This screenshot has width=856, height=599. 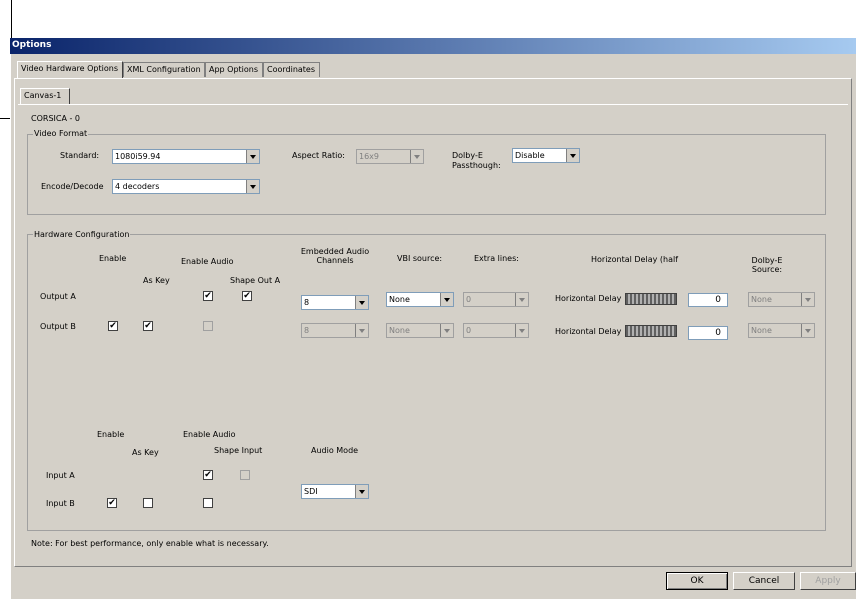 What do you see at coordinates (45, 96) in the screenshot?
I see `tab-canvas-1: Canvas-1` at bounding box center [45, 96].